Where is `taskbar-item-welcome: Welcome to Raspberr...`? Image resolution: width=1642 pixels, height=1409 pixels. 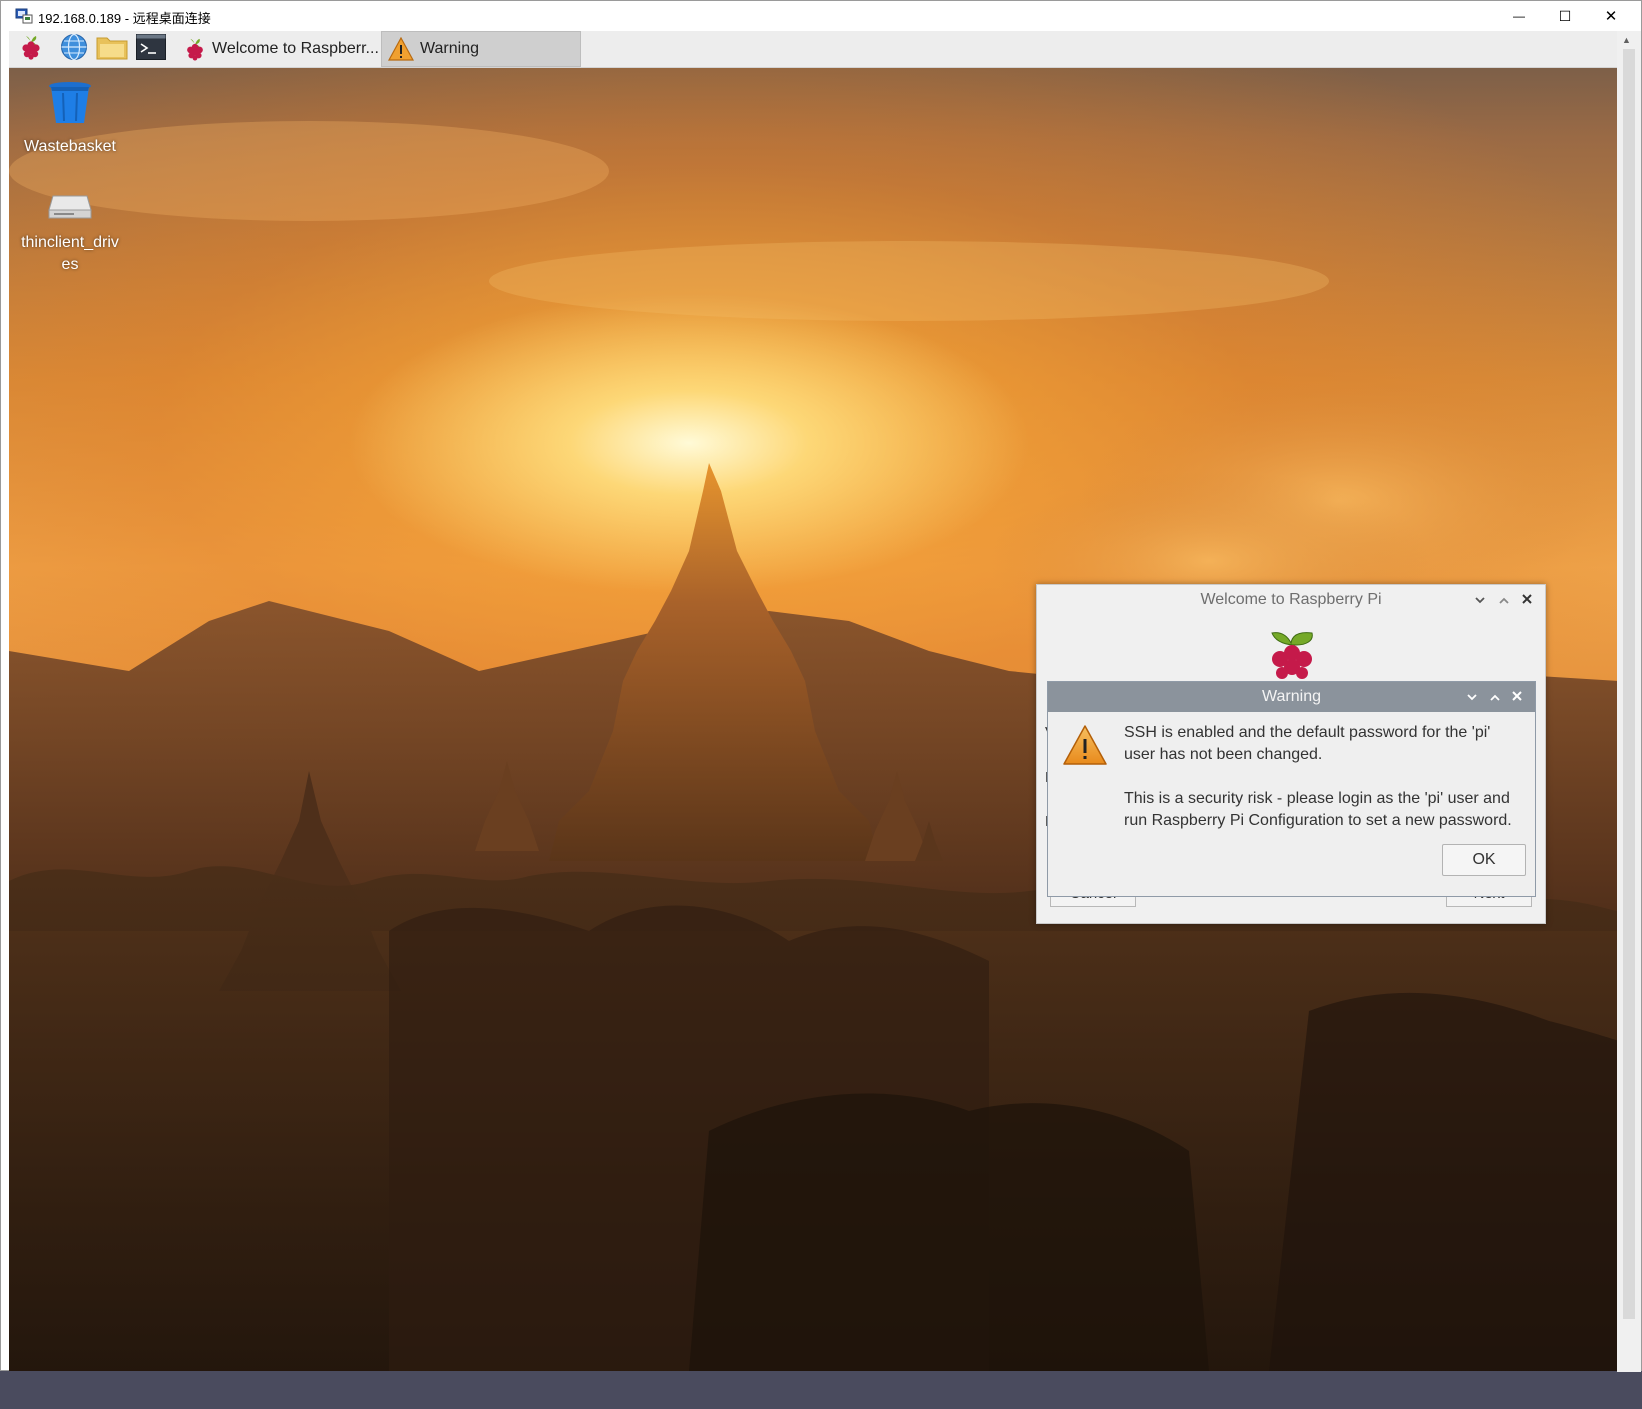 taskbar-item-welcome: Welcome to Raspberr... is located at coordinates (278, 49).